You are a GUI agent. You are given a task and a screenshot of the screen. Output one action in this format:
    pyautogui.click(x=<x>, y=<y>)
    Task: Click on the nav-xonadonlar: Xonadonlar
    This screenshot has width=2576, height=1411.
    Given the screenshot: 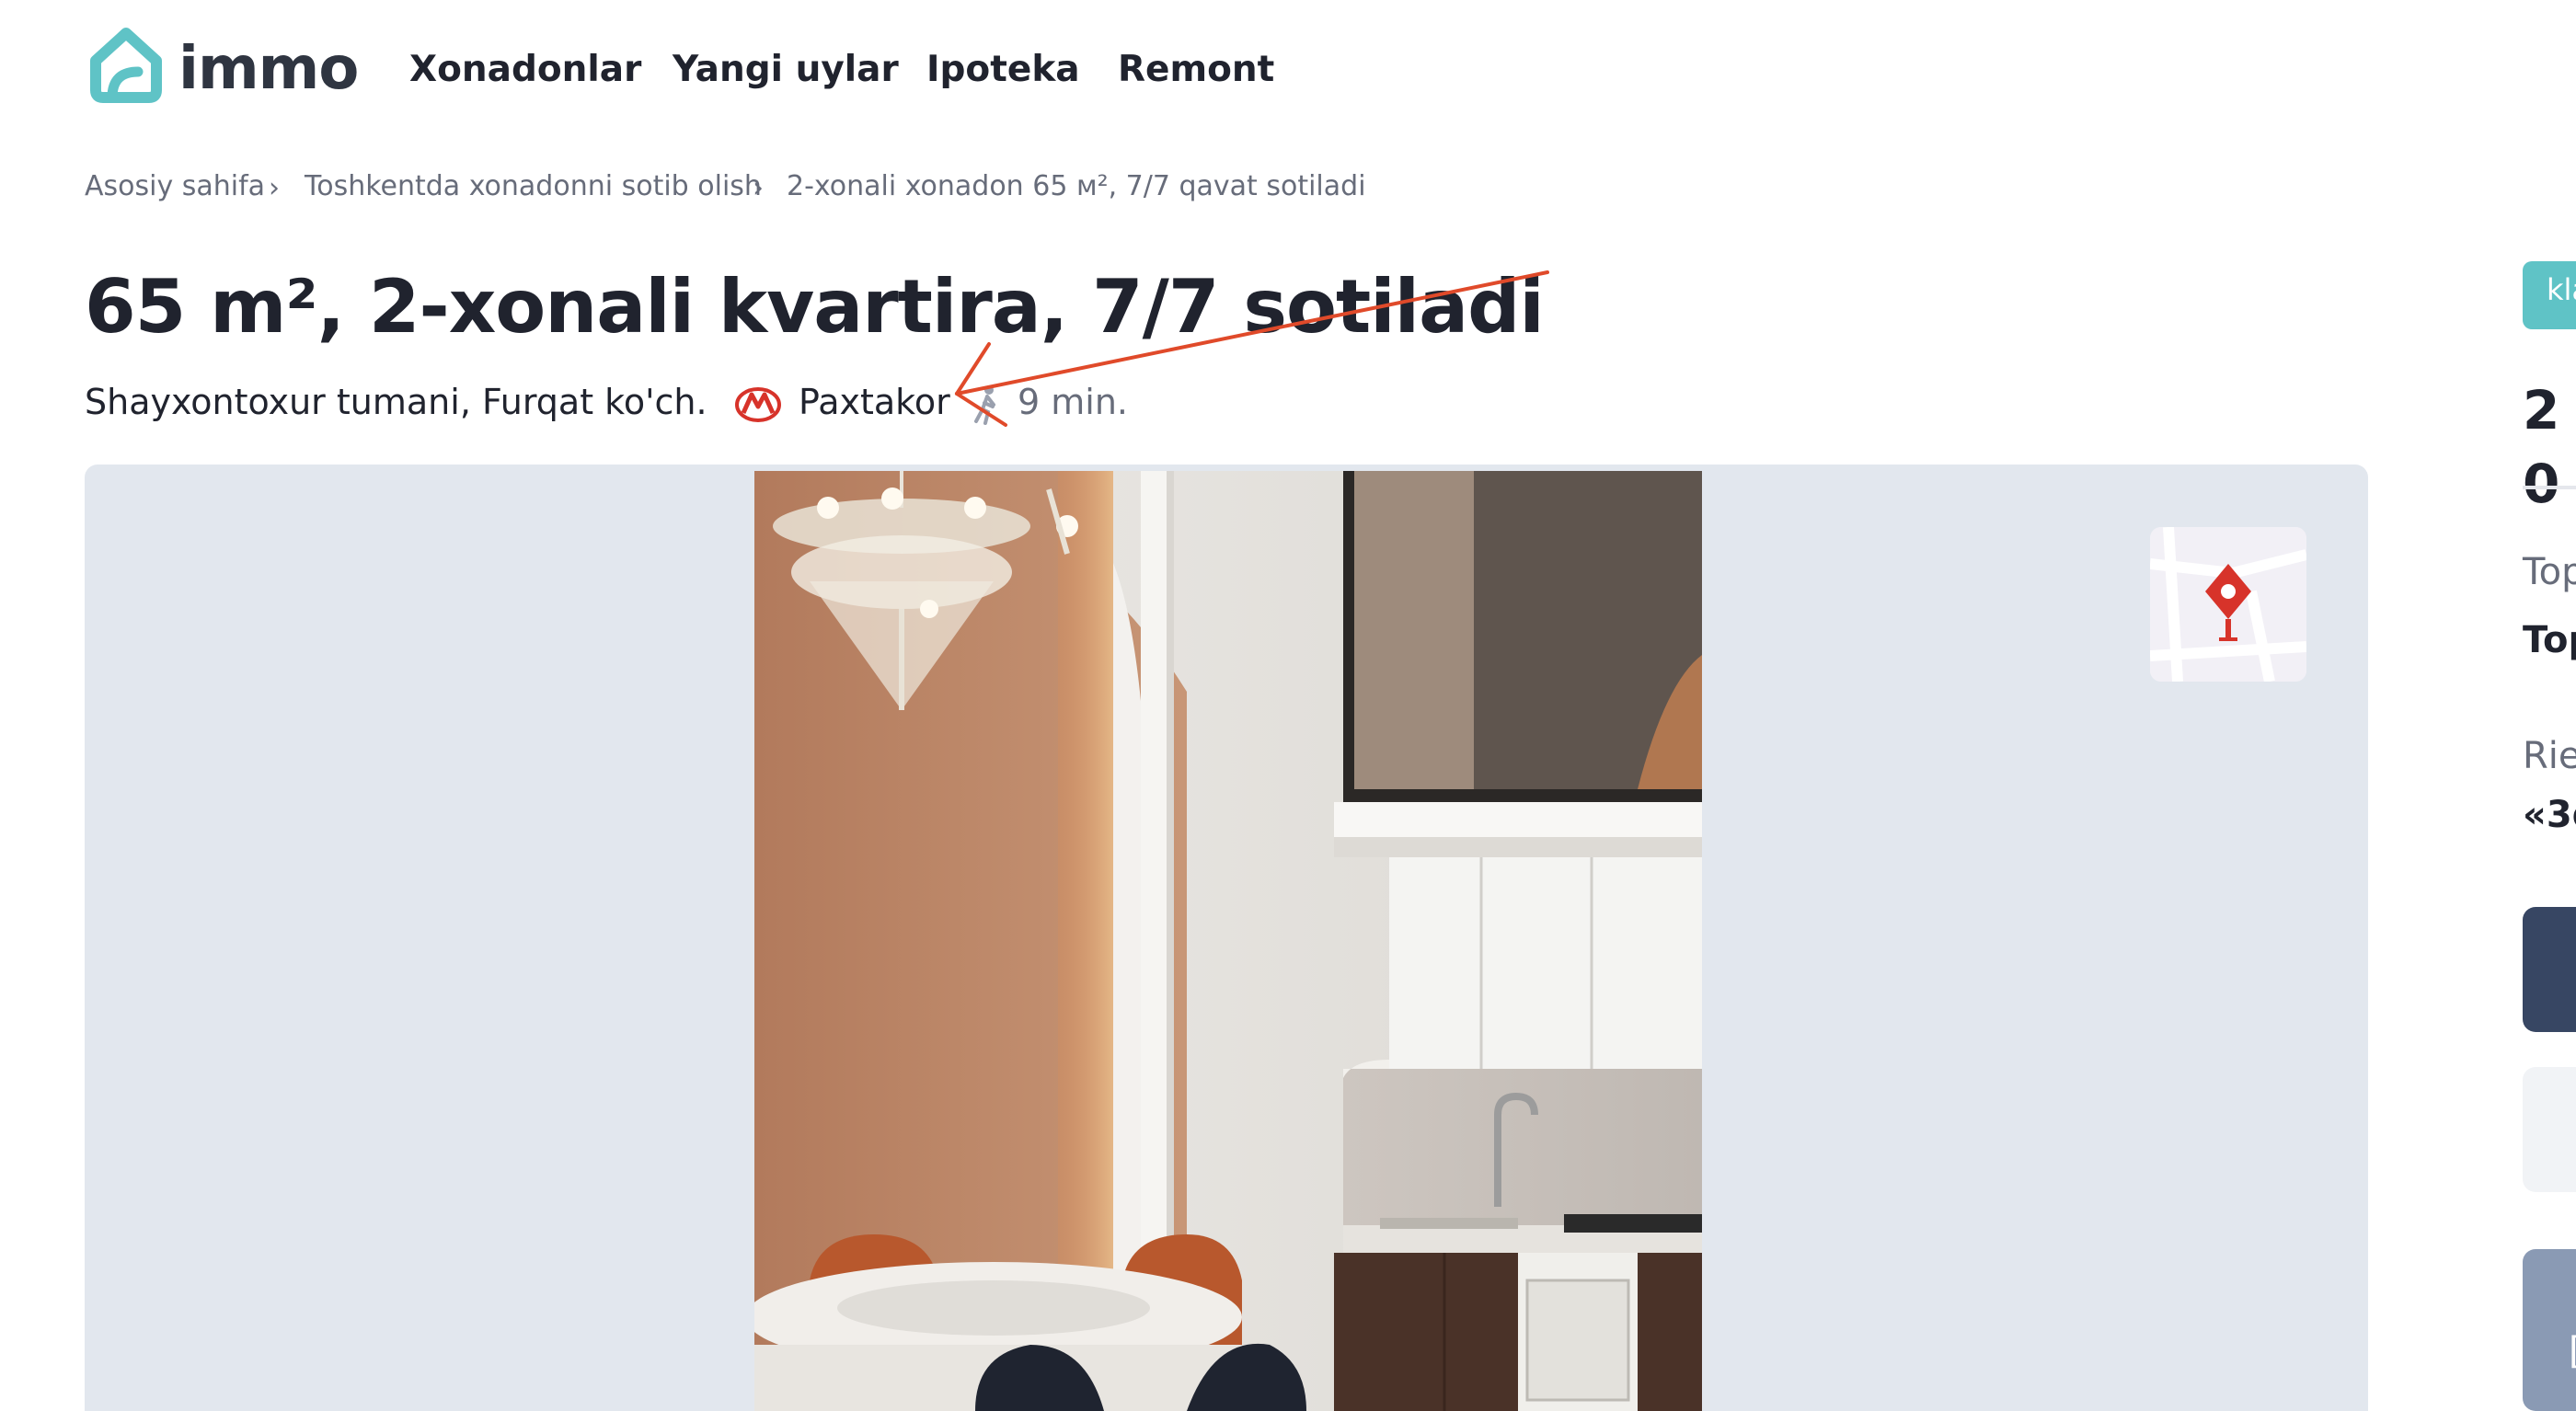 What is the action you would take?
    pyautogui.click(x=525, y=70)
    